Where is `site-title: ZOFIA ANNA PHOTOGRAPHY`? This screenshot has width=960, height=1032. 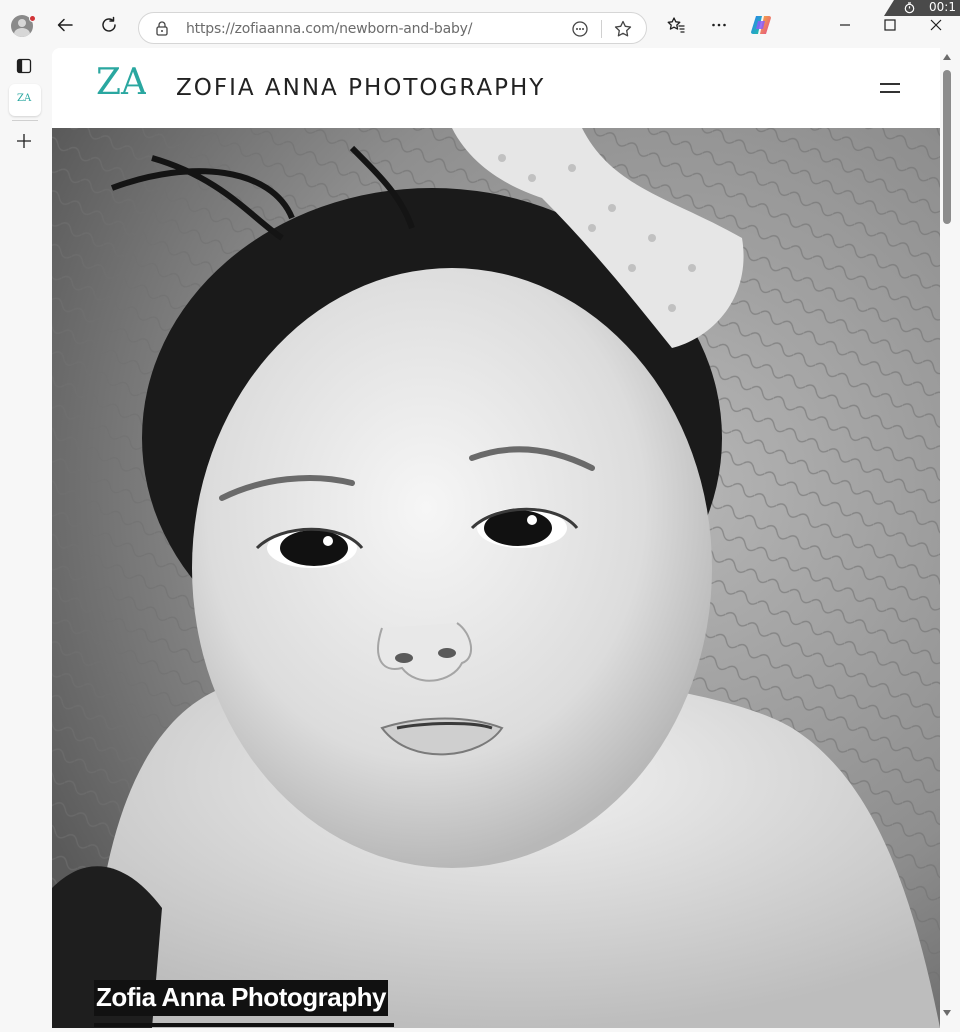
site-title: ZOFIA ANNA PHOTOGRAPHY is located at coordinates (360, 88).